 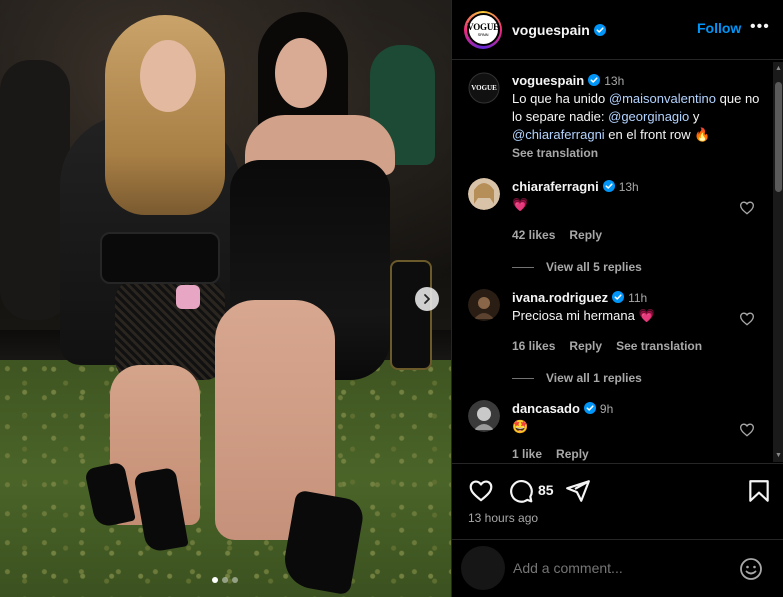 What do you see at coordinates (614, 81) in the screenshot?
I see `caption-time: 13h` at bounding box center [614, 81].